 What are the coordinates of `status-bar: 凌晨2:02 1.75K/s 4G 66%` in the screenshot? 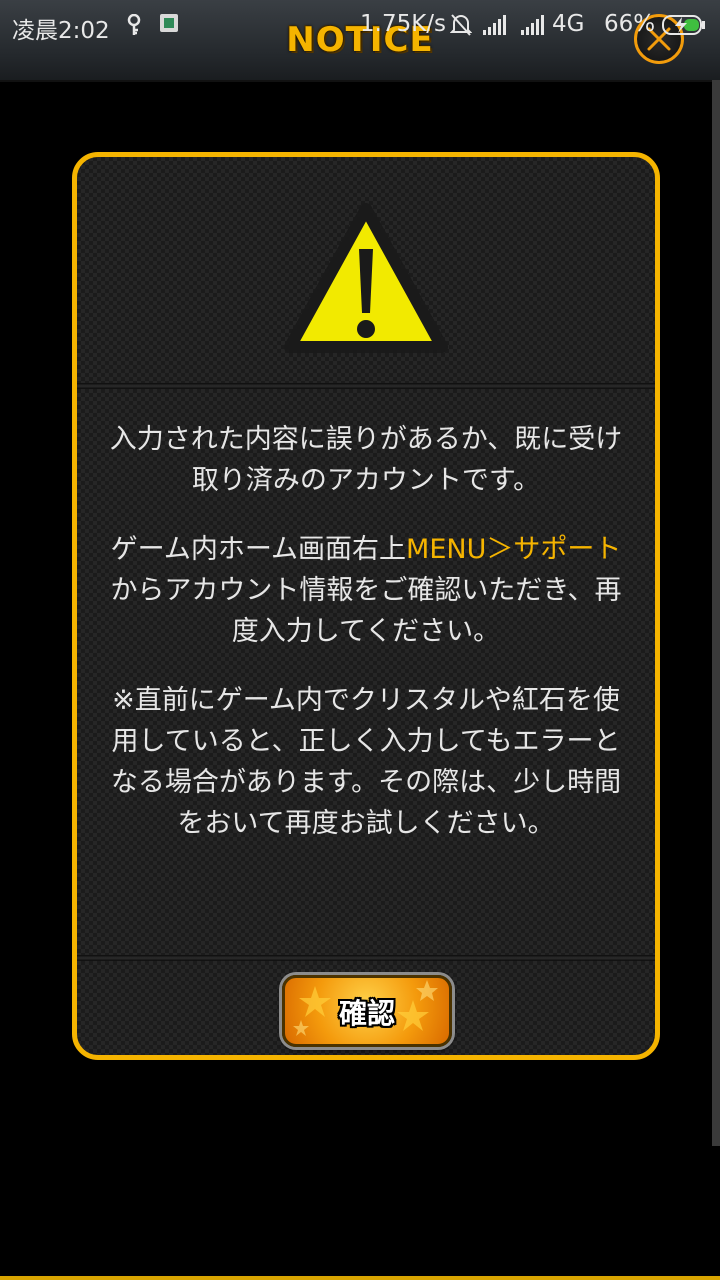 It's located at (360, 25).